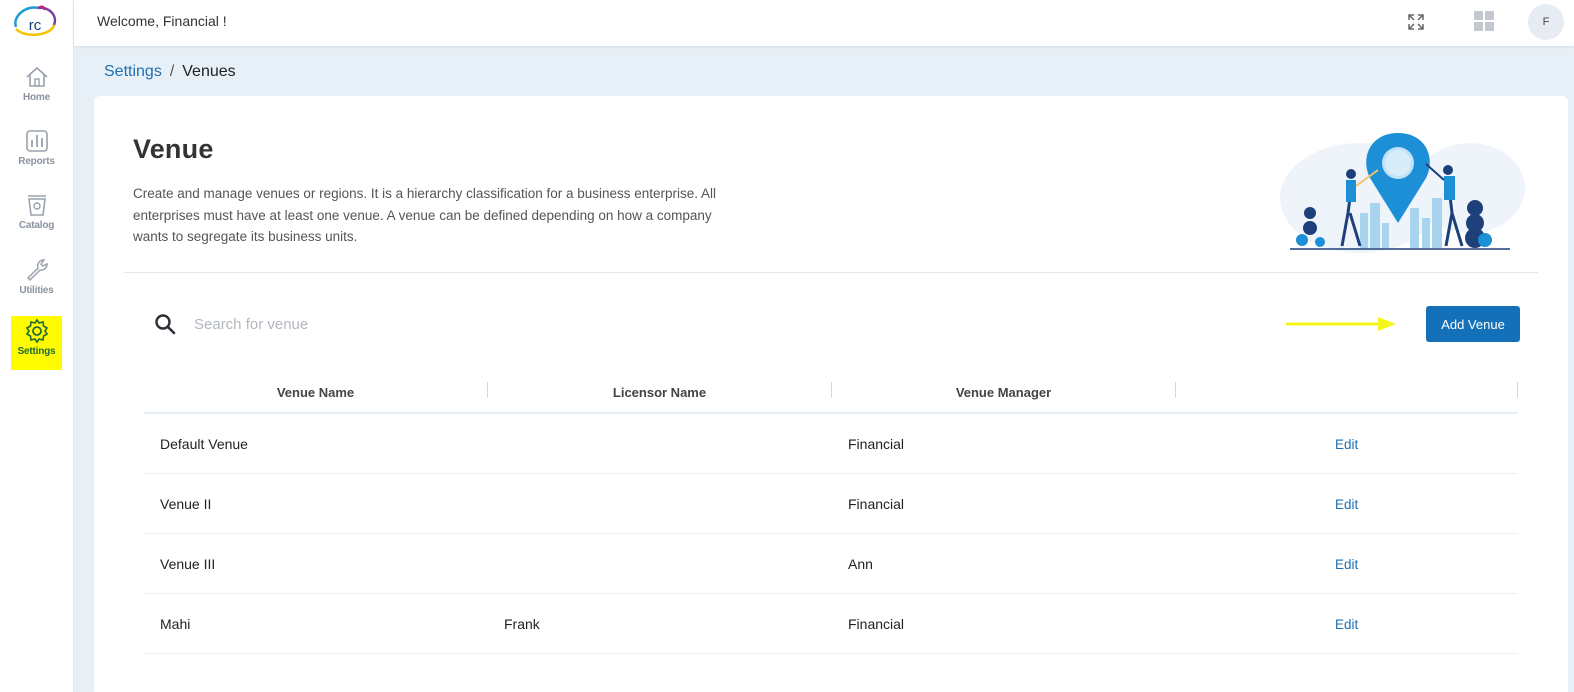 The width and height of the screenshot is (1574, 692). I want to click on venue-location-illustration, so click(1402, 193).